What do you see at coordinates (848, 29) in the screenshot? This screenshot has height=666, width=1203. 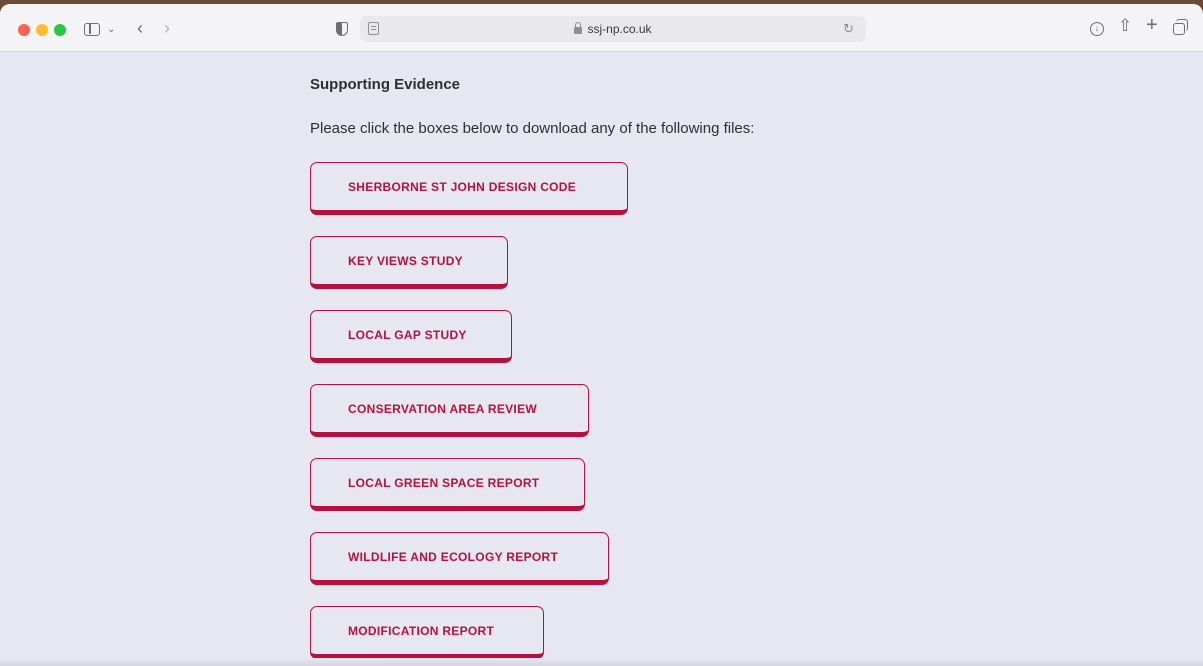 I see `reload-icon: ↻` at bounding box center [848, 29].